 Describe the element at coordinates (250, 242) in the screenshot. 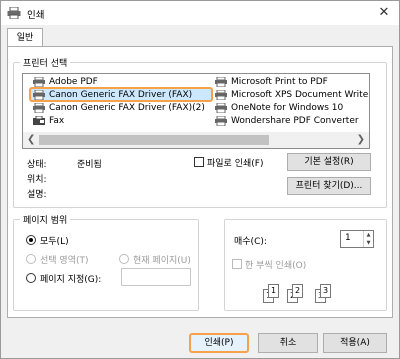

I see `copies-label: 매수(C):` at that location.